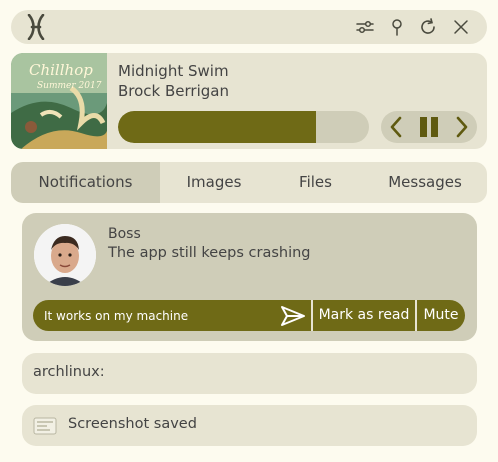 This screenshot has width=498, height=462. Describe the element at coordinates (124, 234) in the screenshot. I see `notification-sender: Boss` at that location.